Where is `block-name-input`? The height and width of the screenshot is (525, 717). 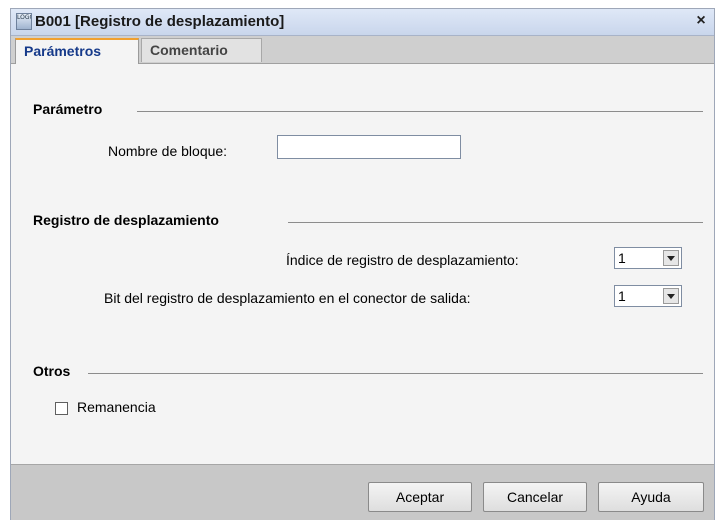
block-name-input is located at coordinates (369, 147).